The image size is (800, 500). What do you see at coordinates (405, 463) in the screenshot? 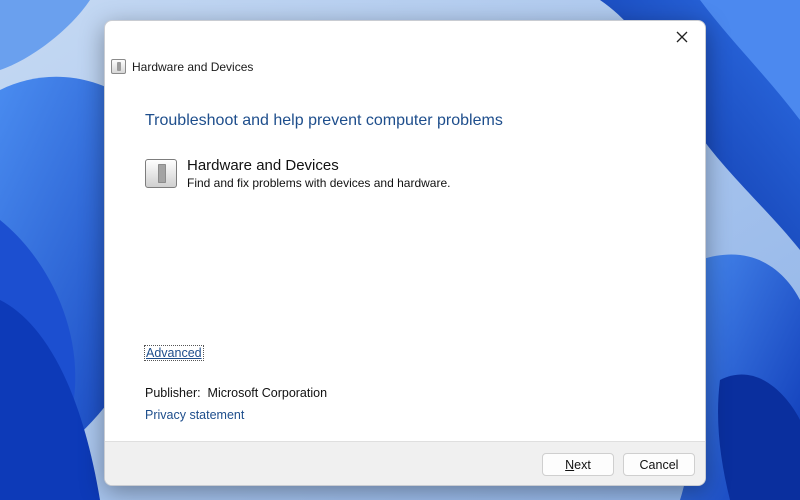
I see `dialog-footer: Next Cancel` at bounding box center [405, 463].